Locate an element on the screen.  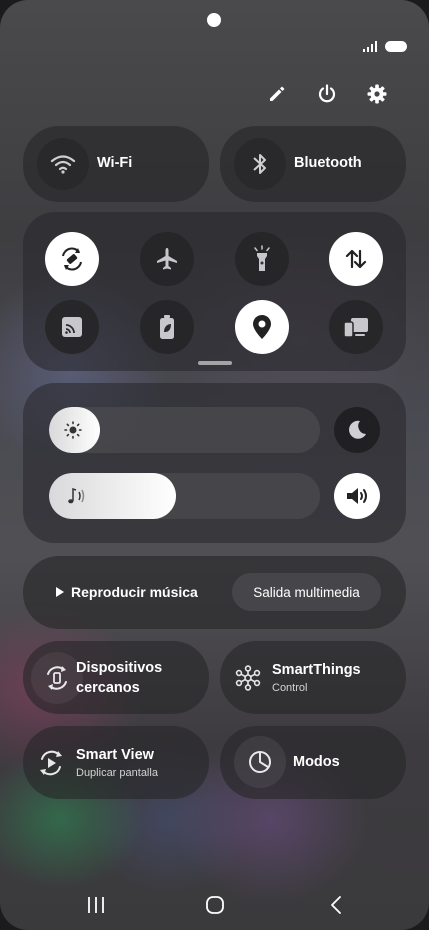
top-actions is located at coordinates (327, 94).